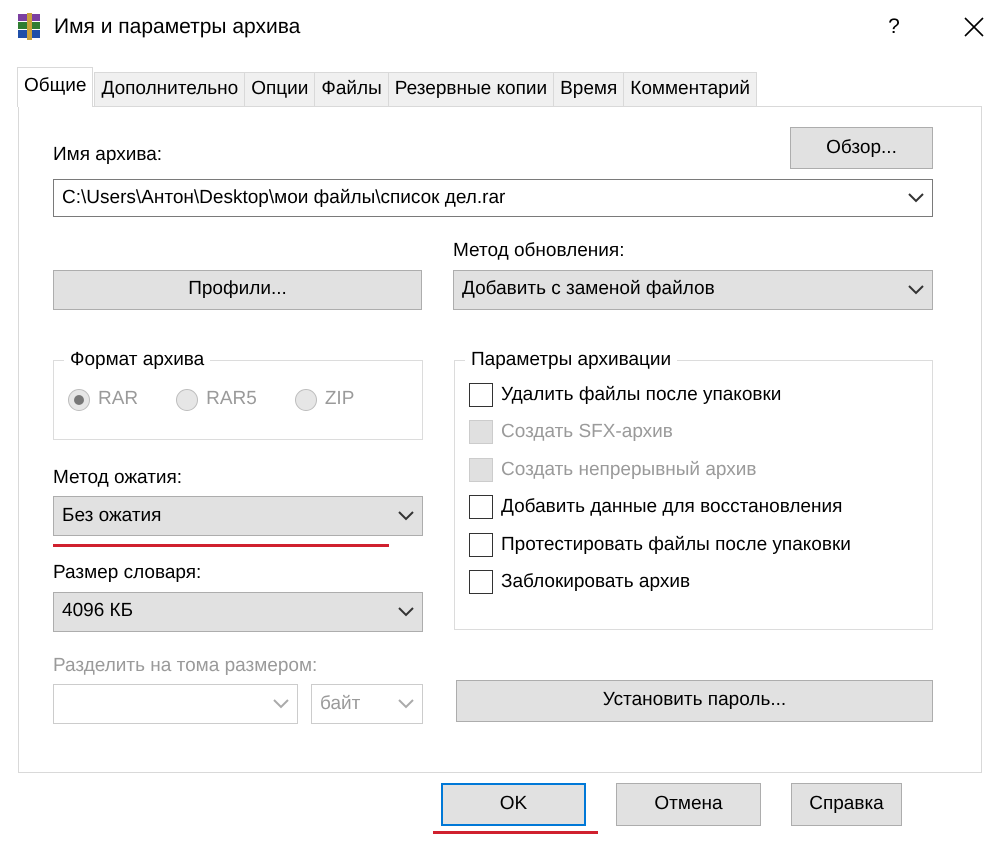 The image size is (998, 842). I want to click on checkbox-label: Заблокировать архив, so click(595, 582).